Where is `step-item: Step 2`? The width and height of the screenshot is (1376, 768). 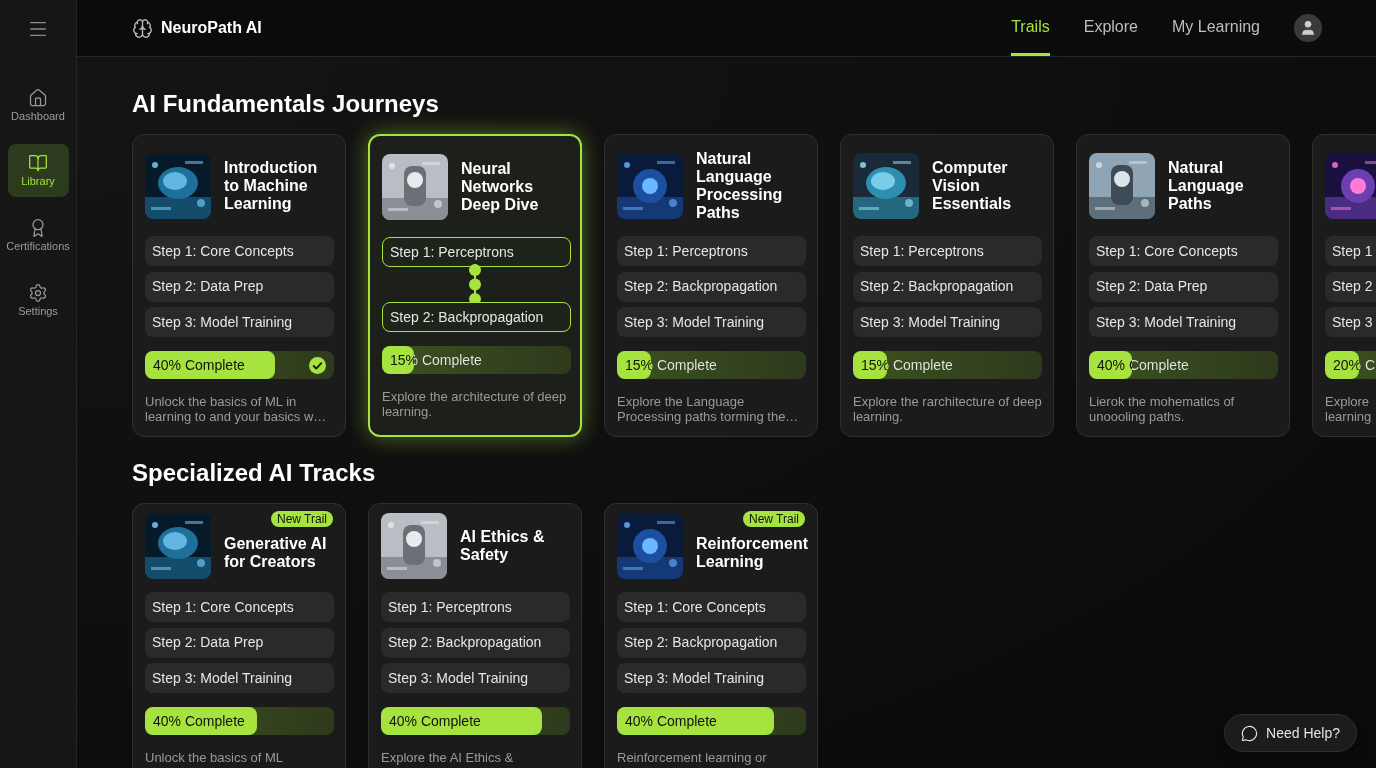 step-item: Step 2 is located at coordinates (1350, 286).